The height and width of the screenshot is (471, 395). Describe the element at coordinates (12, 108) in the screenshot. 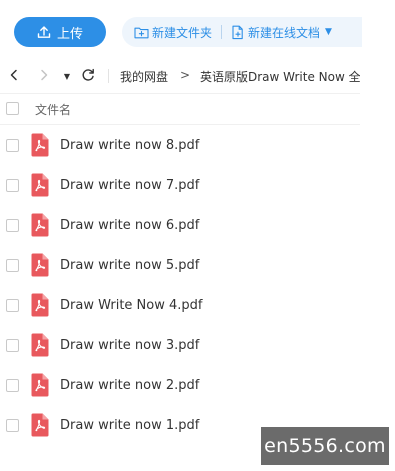

I see `select-all-checkbox` at that location.